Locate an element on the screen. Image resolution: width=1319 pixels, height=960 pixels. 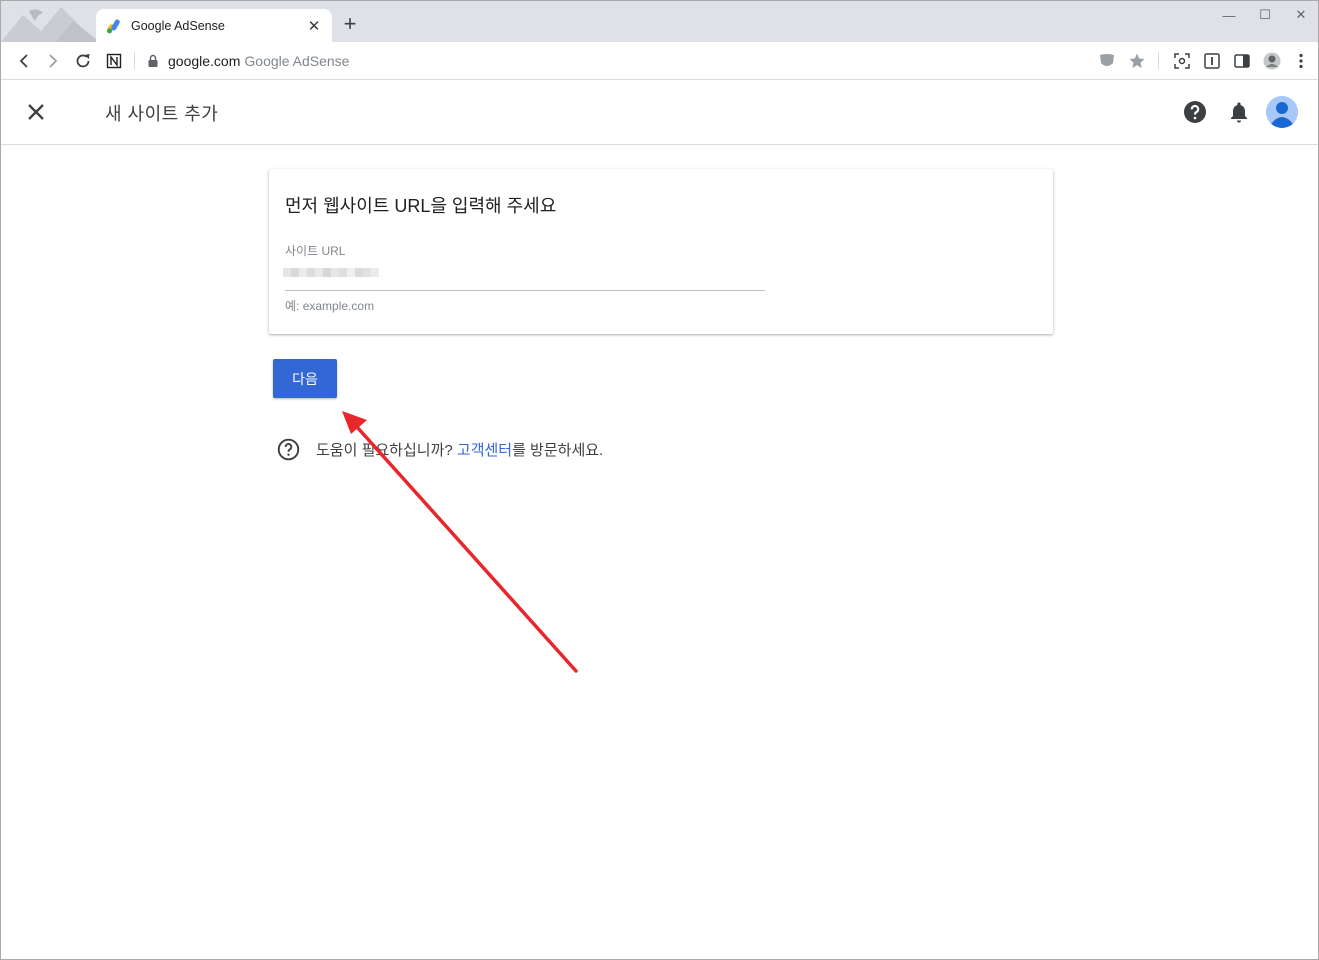
card-heading: 먼저 웹사이트 URL을 입력해 주세요 is located at coordinates (421, 206).